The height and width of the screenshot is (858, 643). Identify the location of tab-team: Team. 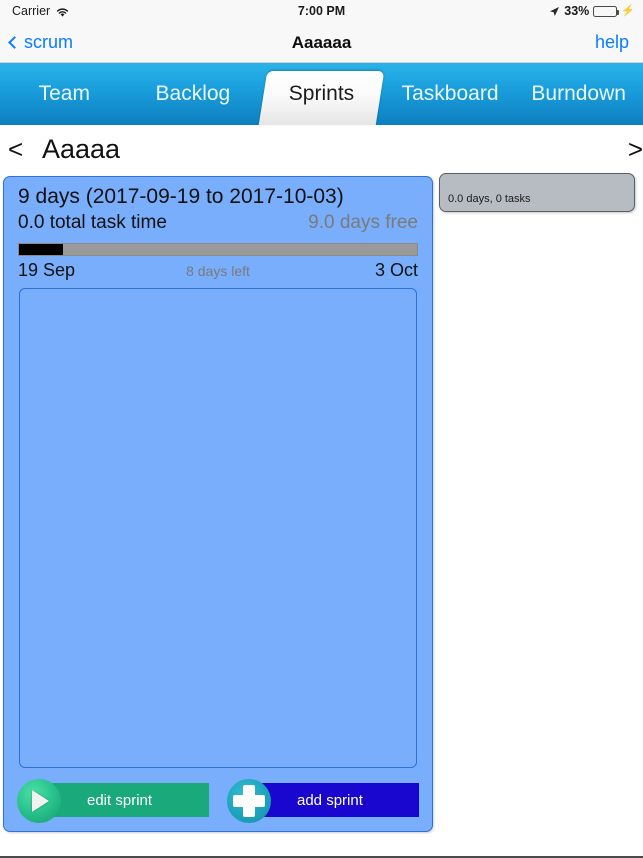
(64, 94).